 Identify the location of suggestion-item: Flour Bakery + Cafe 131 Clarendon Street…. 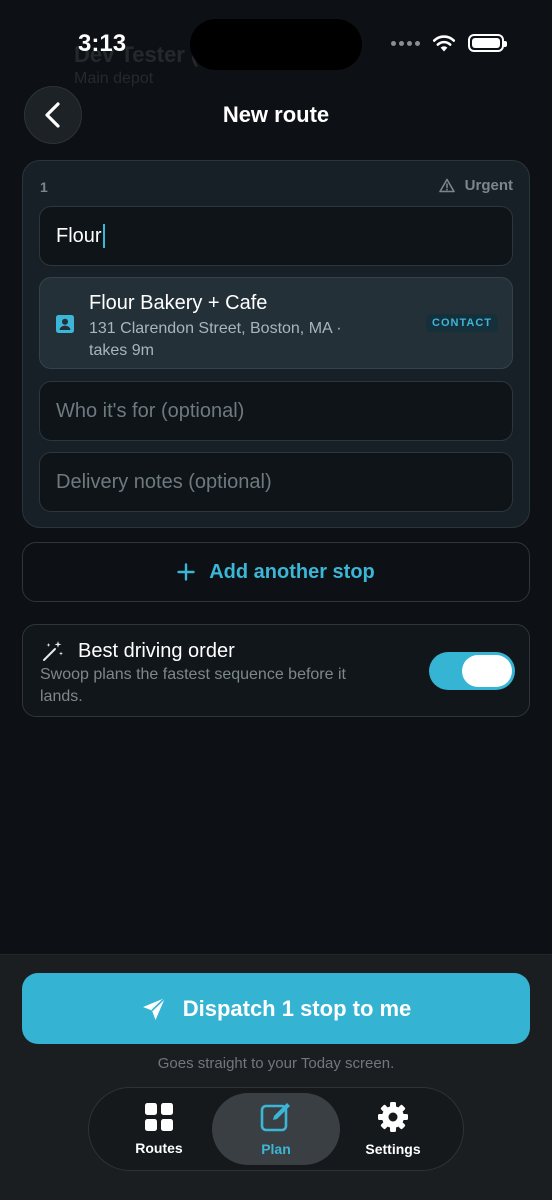
(276, 323).